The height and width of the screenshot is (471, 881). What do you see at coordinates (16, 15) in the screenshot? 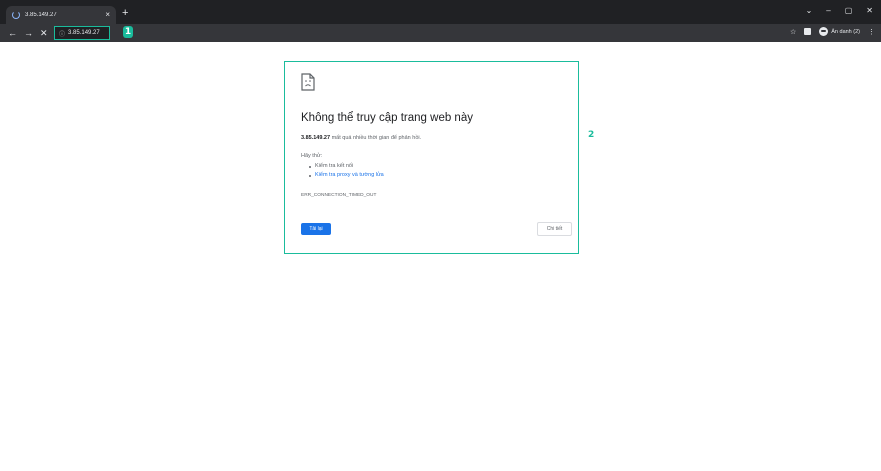
I see `loading-spinner-icon` at bounding box center [16, 15].